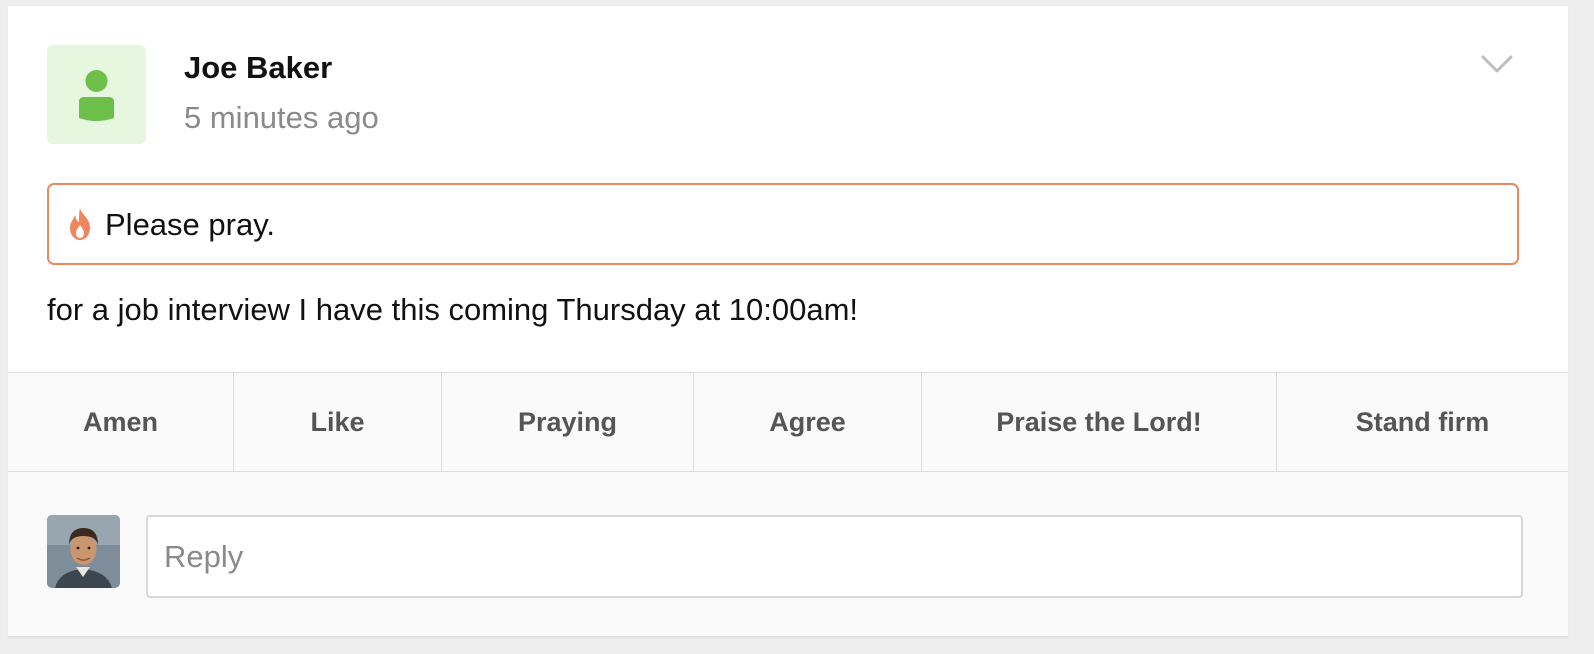 This screenshot has width=1594, height=654. What do you see at coordinates (834, 556) in the screenshot?
I see `reply-input` at bounding box center [834, 556].